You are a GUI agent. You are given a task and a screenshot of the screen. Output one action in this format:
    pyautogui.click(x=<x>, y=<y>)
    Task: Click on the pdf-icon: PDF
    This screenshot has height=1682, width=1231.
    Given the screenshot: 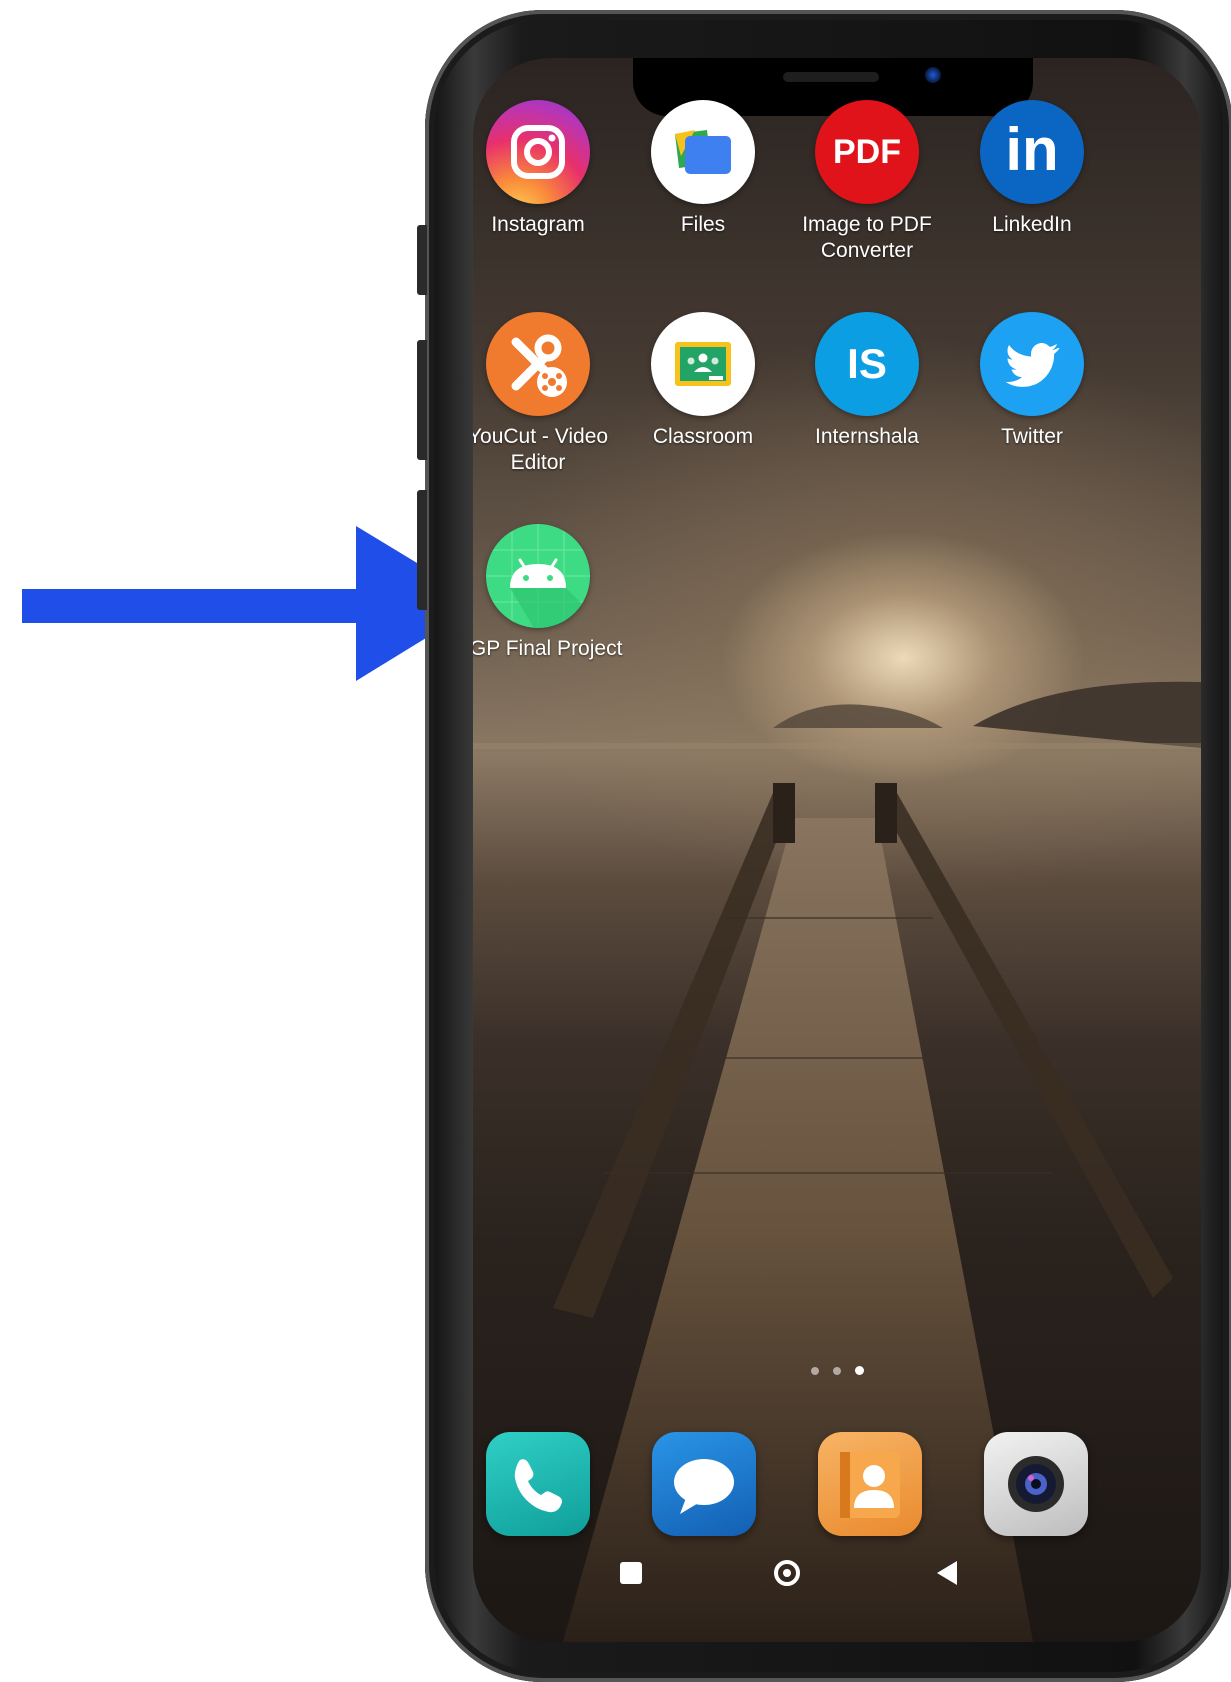 What is the action you would take?
    pyautogui.click(x=867, y=152)
    